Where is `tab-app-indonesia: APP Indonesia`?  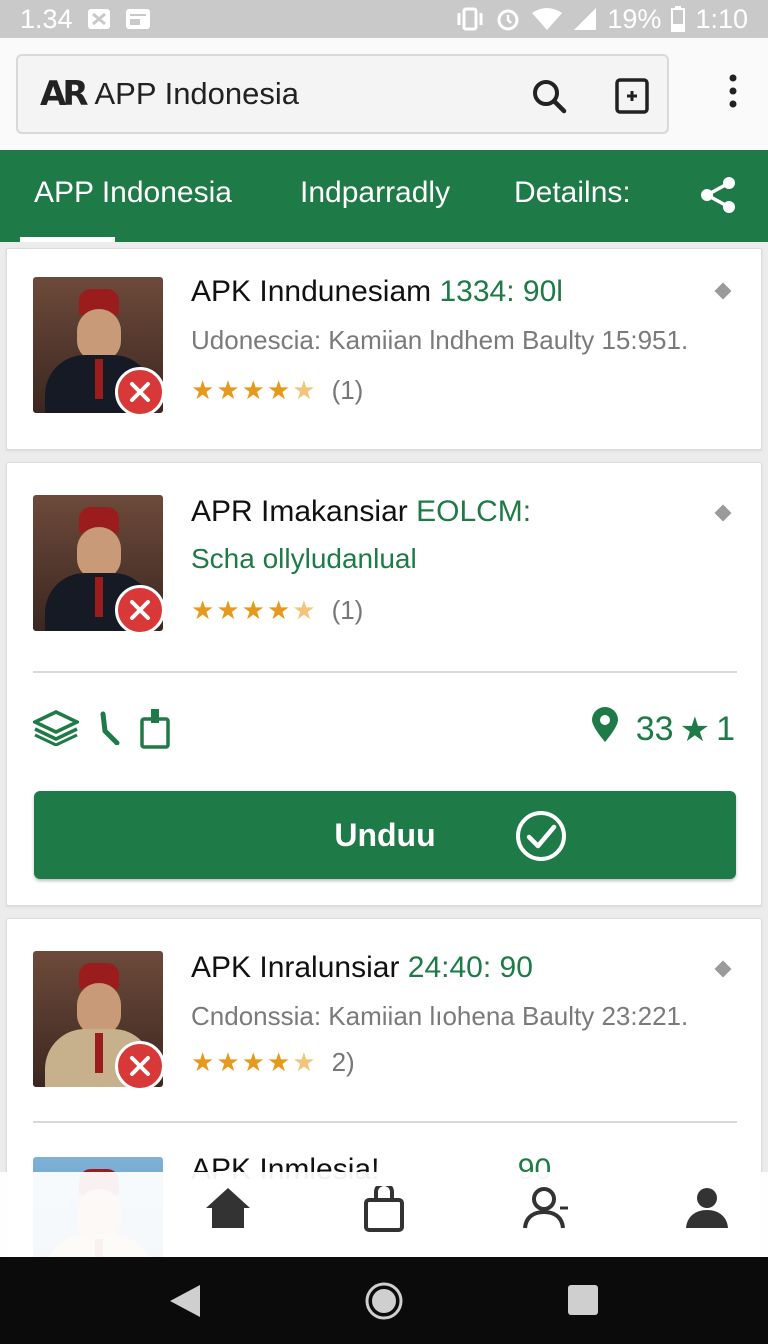
tab-app-indonesia: APP Indonesia is located at coordinates (133, 193).